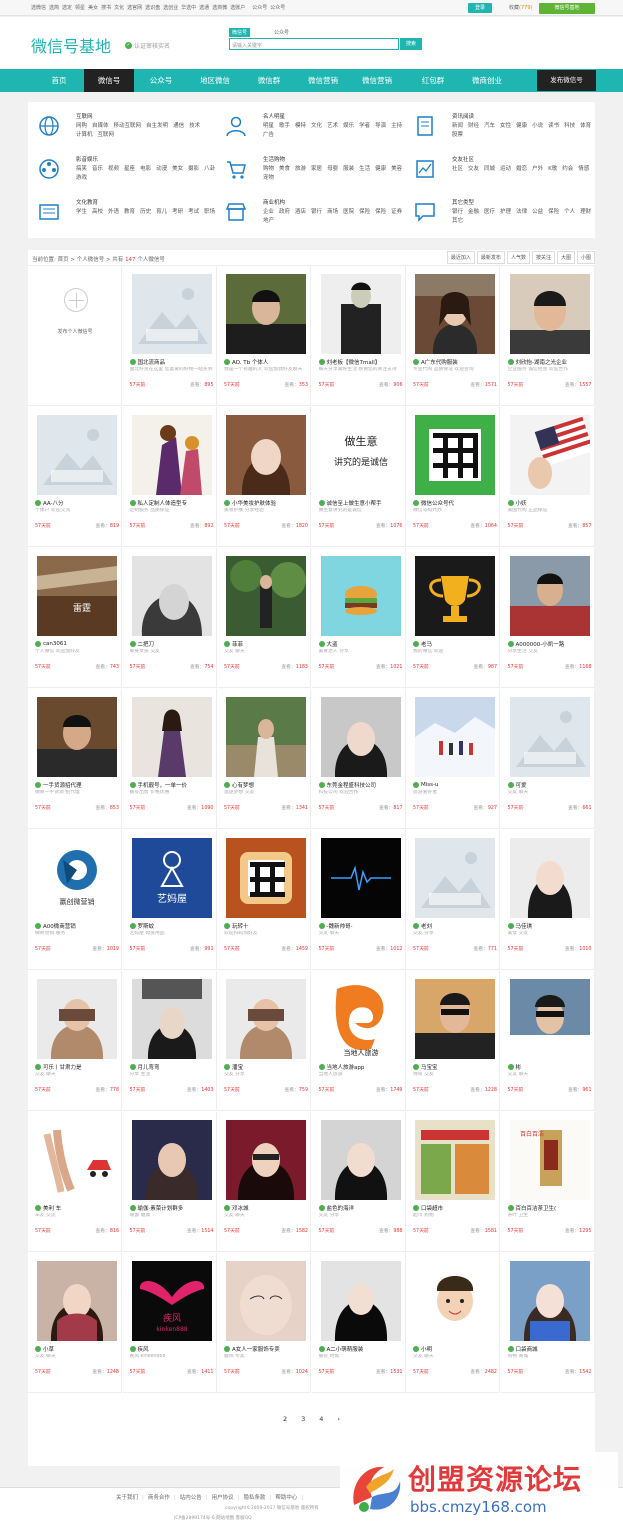  What do you see at coordinates (463, 202) in the screenshot?
I see `category-title: 其它类型` at bounding box center [463, 202].